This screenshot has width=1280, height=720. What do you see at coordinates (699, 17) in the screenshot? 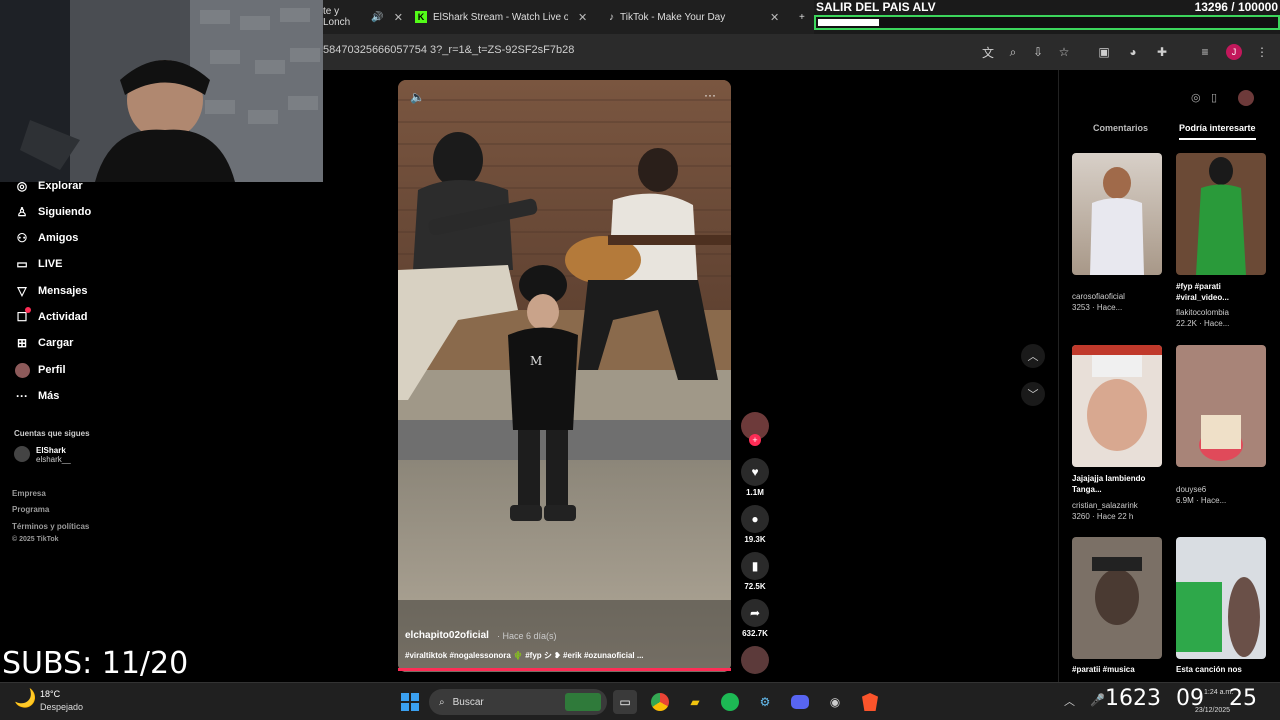
I see `tab-tiktok: ♪ TikTok - Make Your Day ✕` at bounding box center [699, 17].